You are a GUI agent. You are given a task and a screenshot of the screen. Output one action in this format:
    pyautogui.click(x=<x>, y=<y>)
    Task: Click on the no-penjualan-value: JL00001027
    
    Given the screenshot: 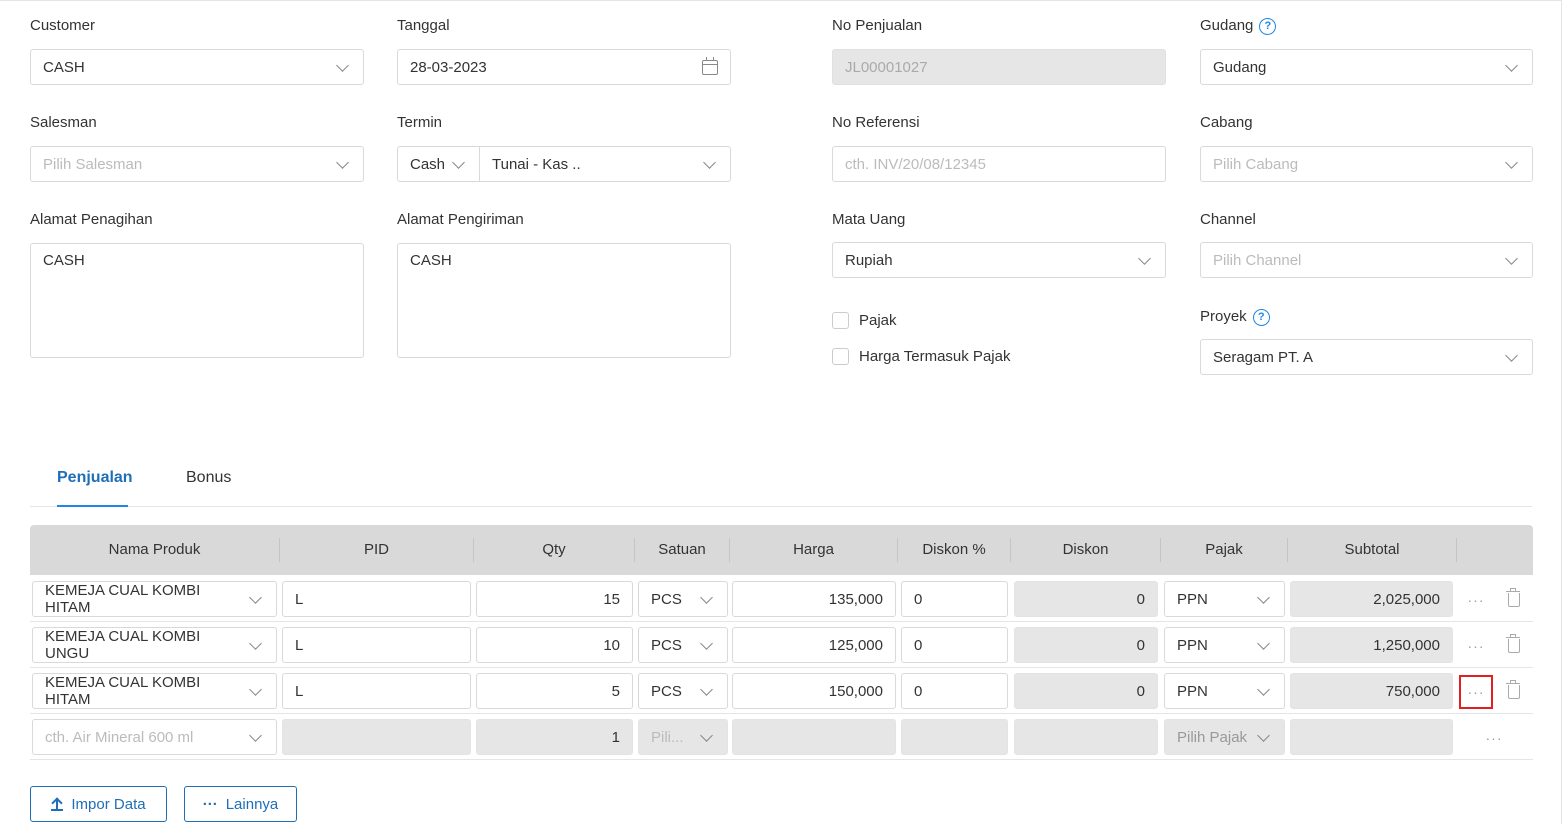 What is the action you would take?
    pyautogui.click(x=886, y=67)
    